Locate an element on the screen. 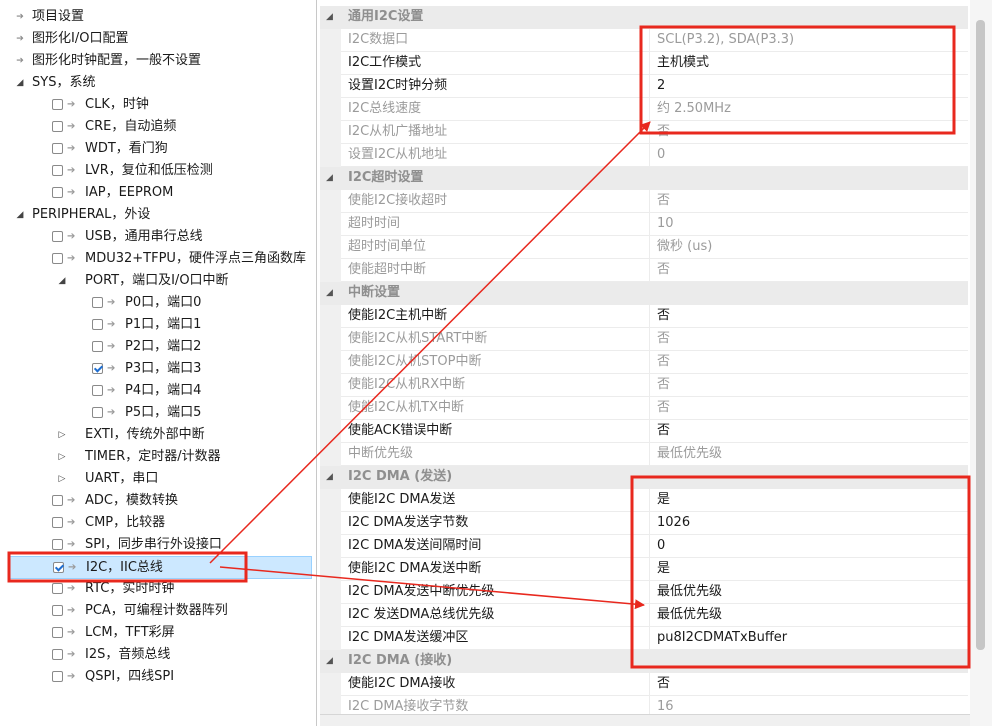 This screenshot has width=992, height=726. property-value: 主机模式 is located at coordinates (812, 63).